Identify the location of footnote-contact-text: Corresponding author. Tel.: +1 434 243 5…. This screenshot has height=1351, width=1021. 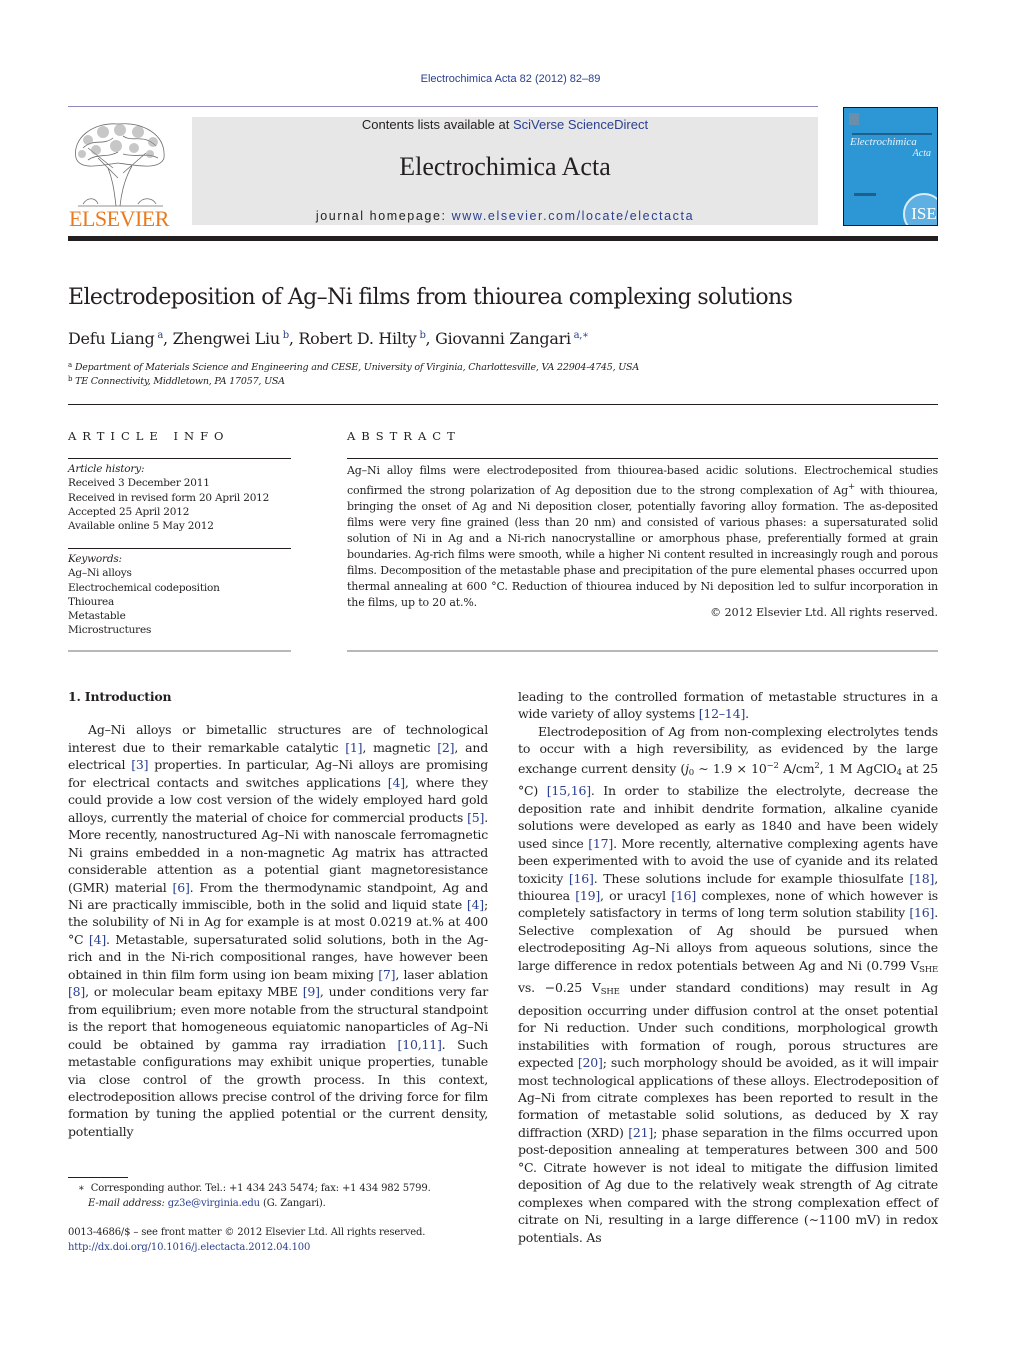
(260, 1188).